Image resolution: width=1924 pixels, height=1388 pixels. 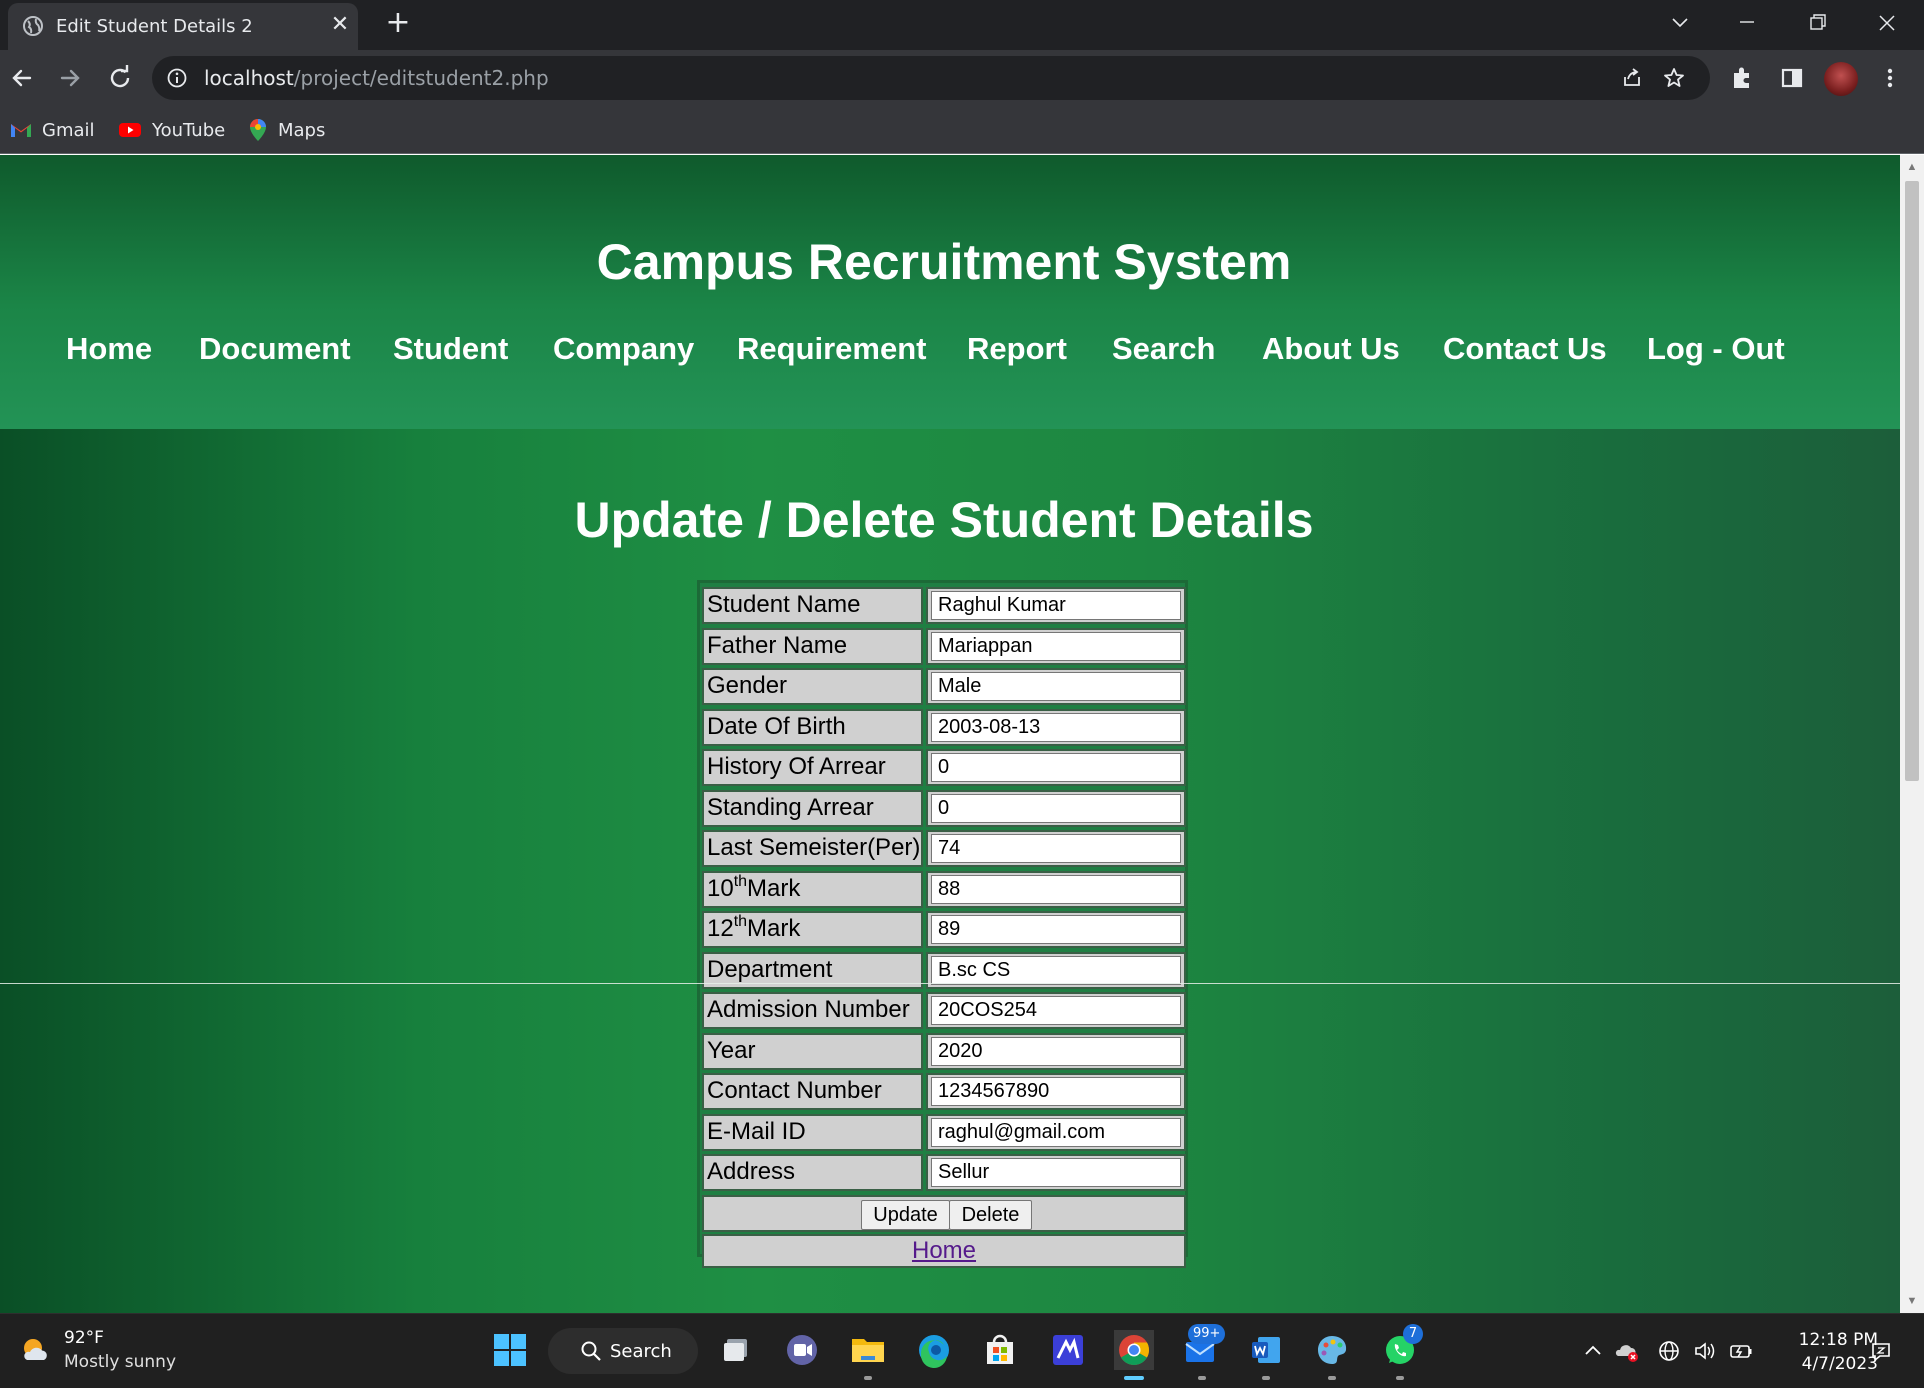 I want to click on active-indicator, so click(x=1134, y=1378).